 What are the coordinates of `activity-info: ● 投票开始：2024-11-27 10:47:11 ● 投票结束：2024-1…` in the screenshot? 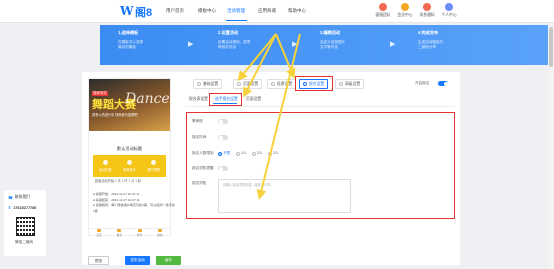 It's located at (134, 203).